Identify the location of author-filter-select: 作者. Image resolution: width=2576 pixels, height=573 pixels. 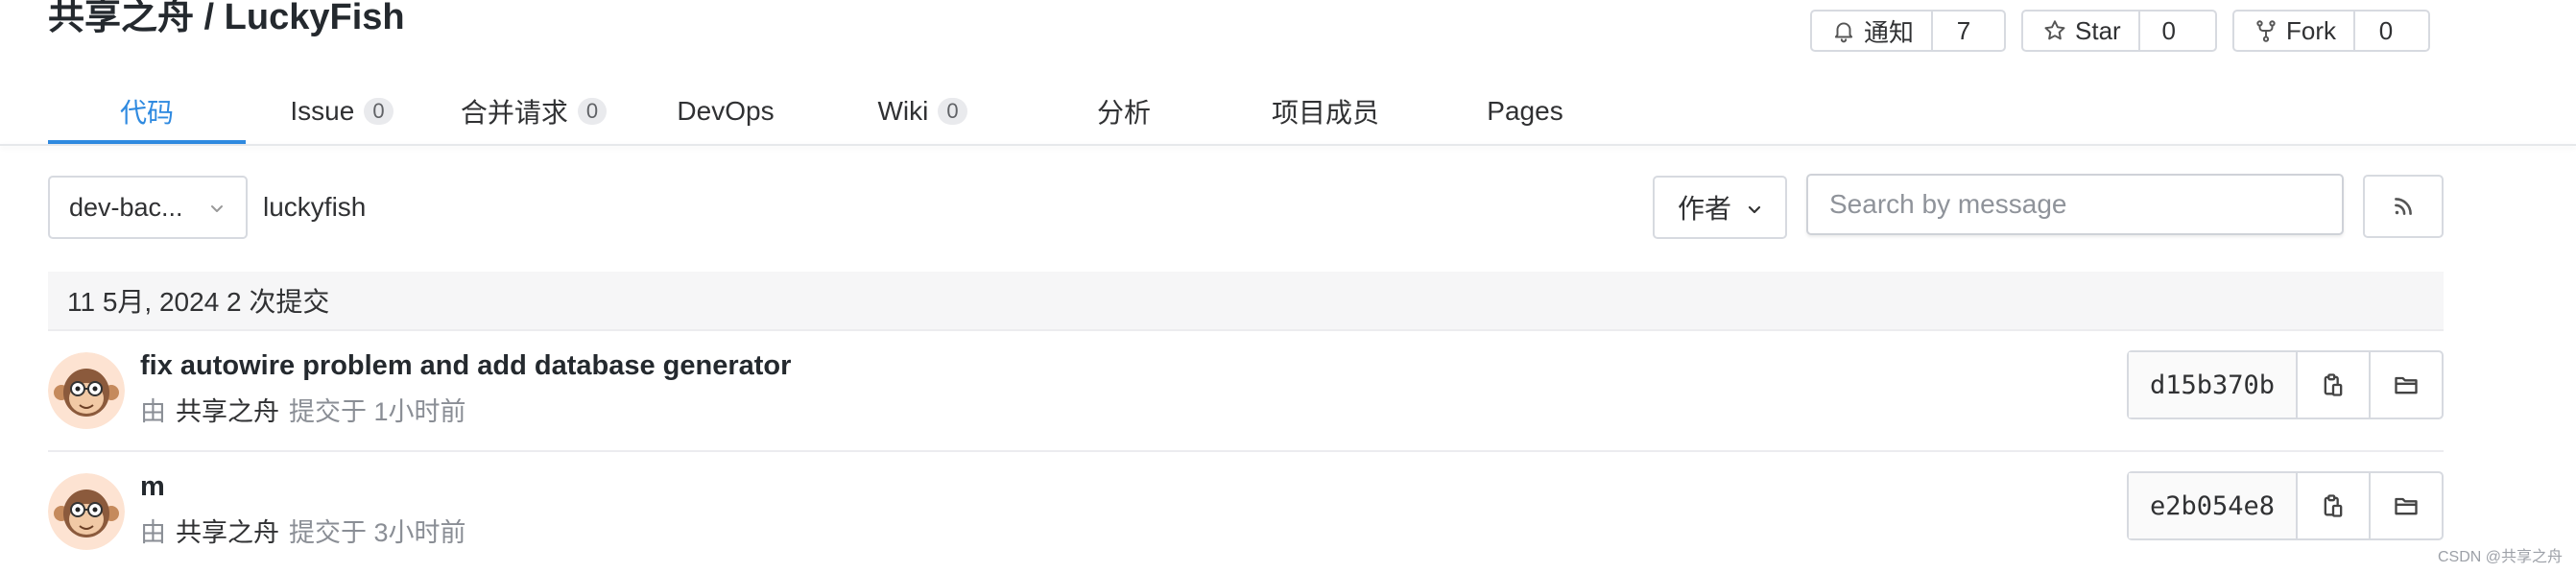
(1720, 208).